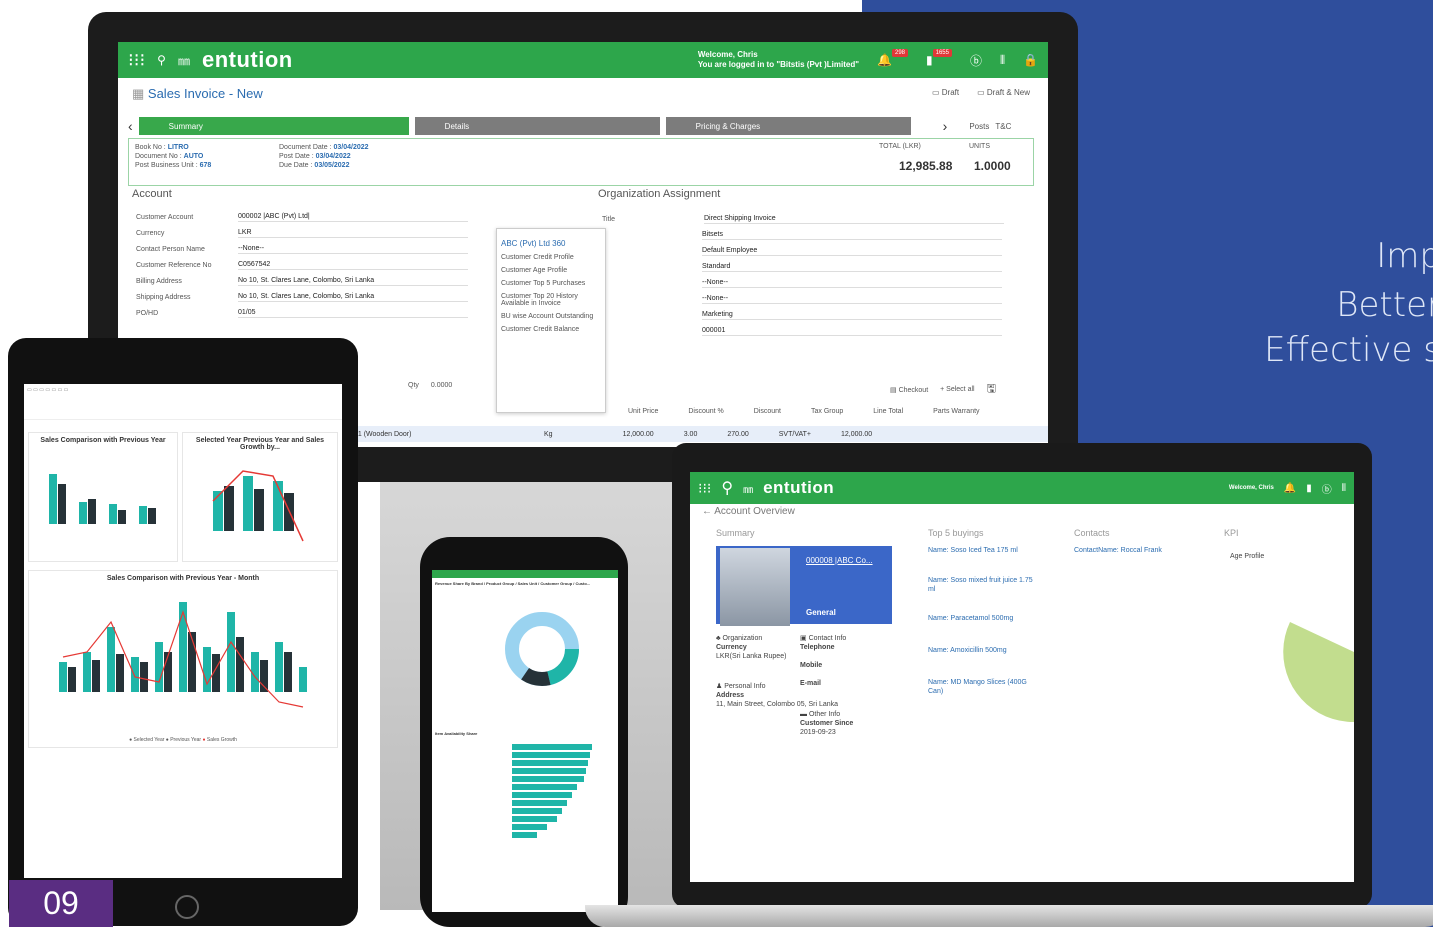 The width and height of the screenshot is (1433, 927). Describe the element at coordinates (973, 550) in the screenshot. I see `list-item: Name: Soso Iced Tea 175 ml` at that location.